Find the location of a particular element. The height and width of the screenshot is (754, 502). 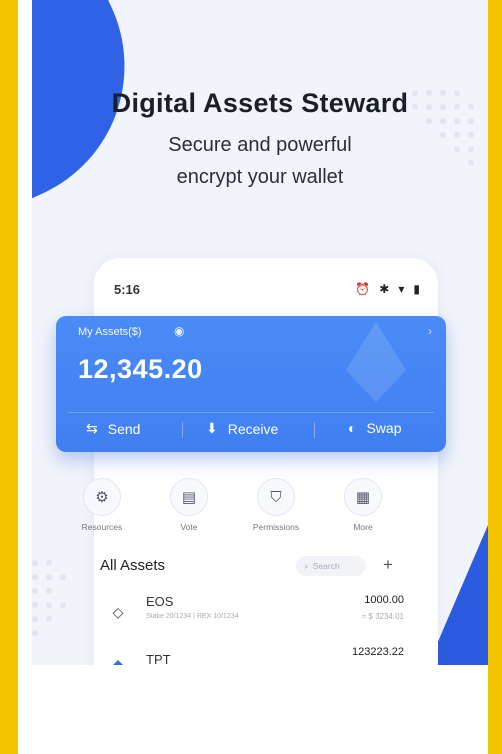

vote-icon: ▤ is located at coordinates (189, 497).